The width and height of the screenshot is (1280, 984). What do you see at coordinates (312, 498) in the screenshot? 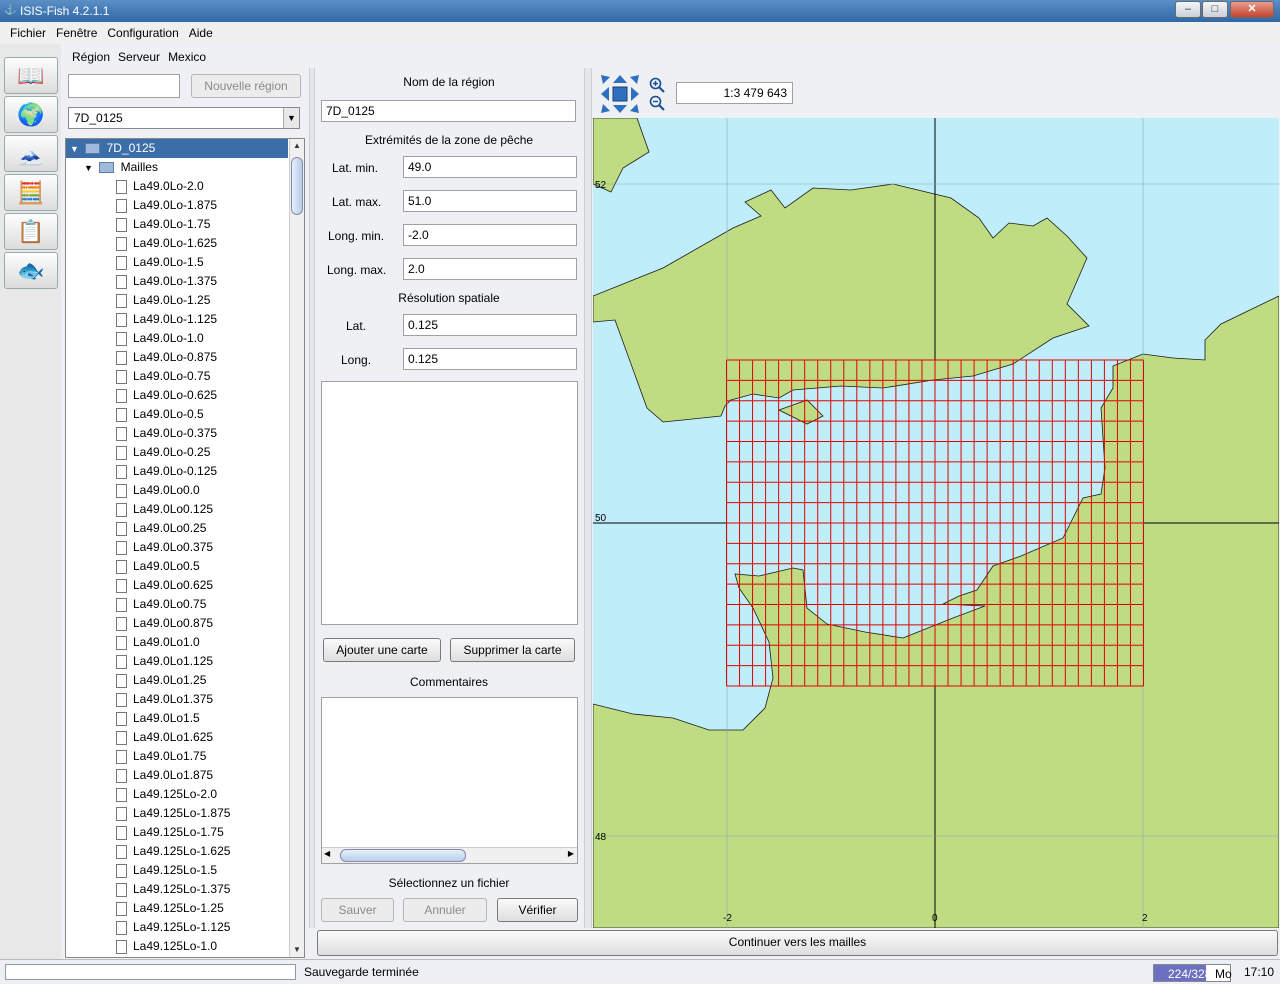
I see `split-divider` at bounding box center [312, 498].